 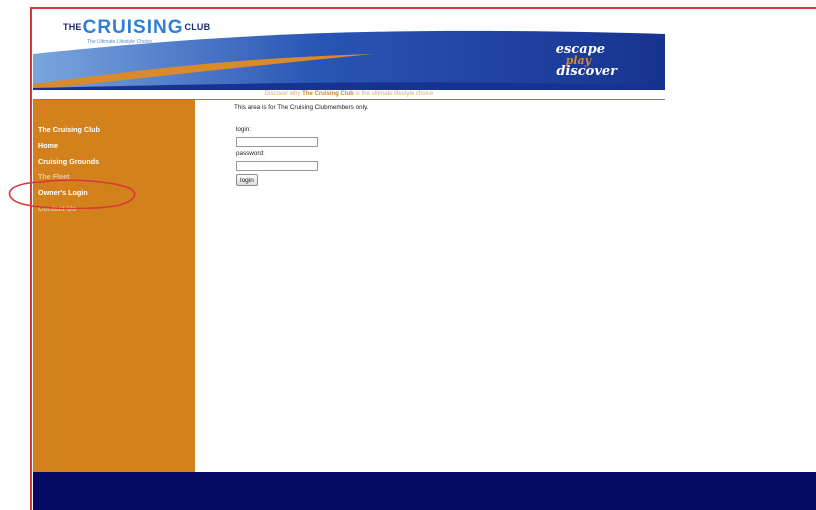 What do you see at coordinates (586, 71) in the screenshot?
I see `slogan-discover: discover` at bounding box center [586, 71].